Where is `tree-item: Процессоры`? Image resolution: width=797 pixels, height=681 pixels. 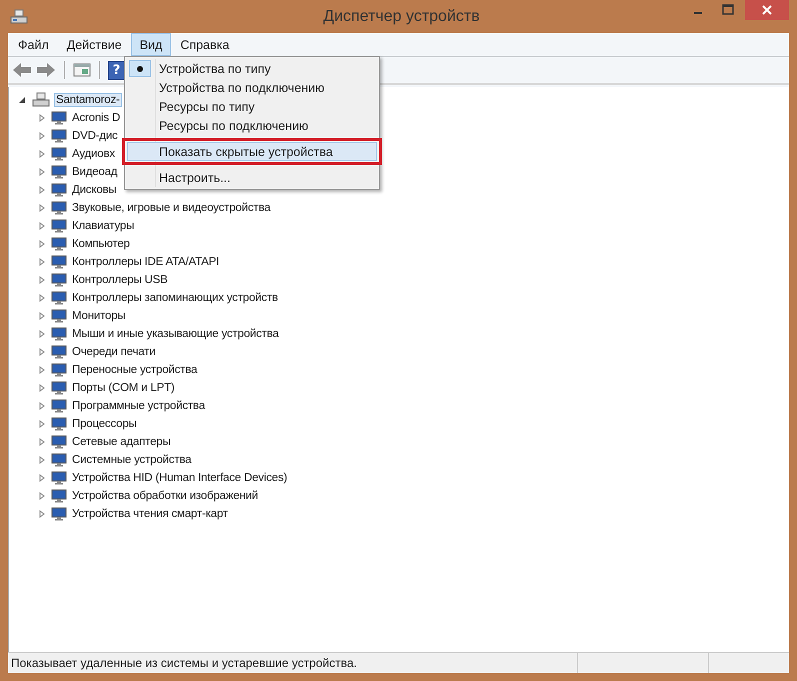
tree-item: Процессоры is located at coordinates (104, 424).